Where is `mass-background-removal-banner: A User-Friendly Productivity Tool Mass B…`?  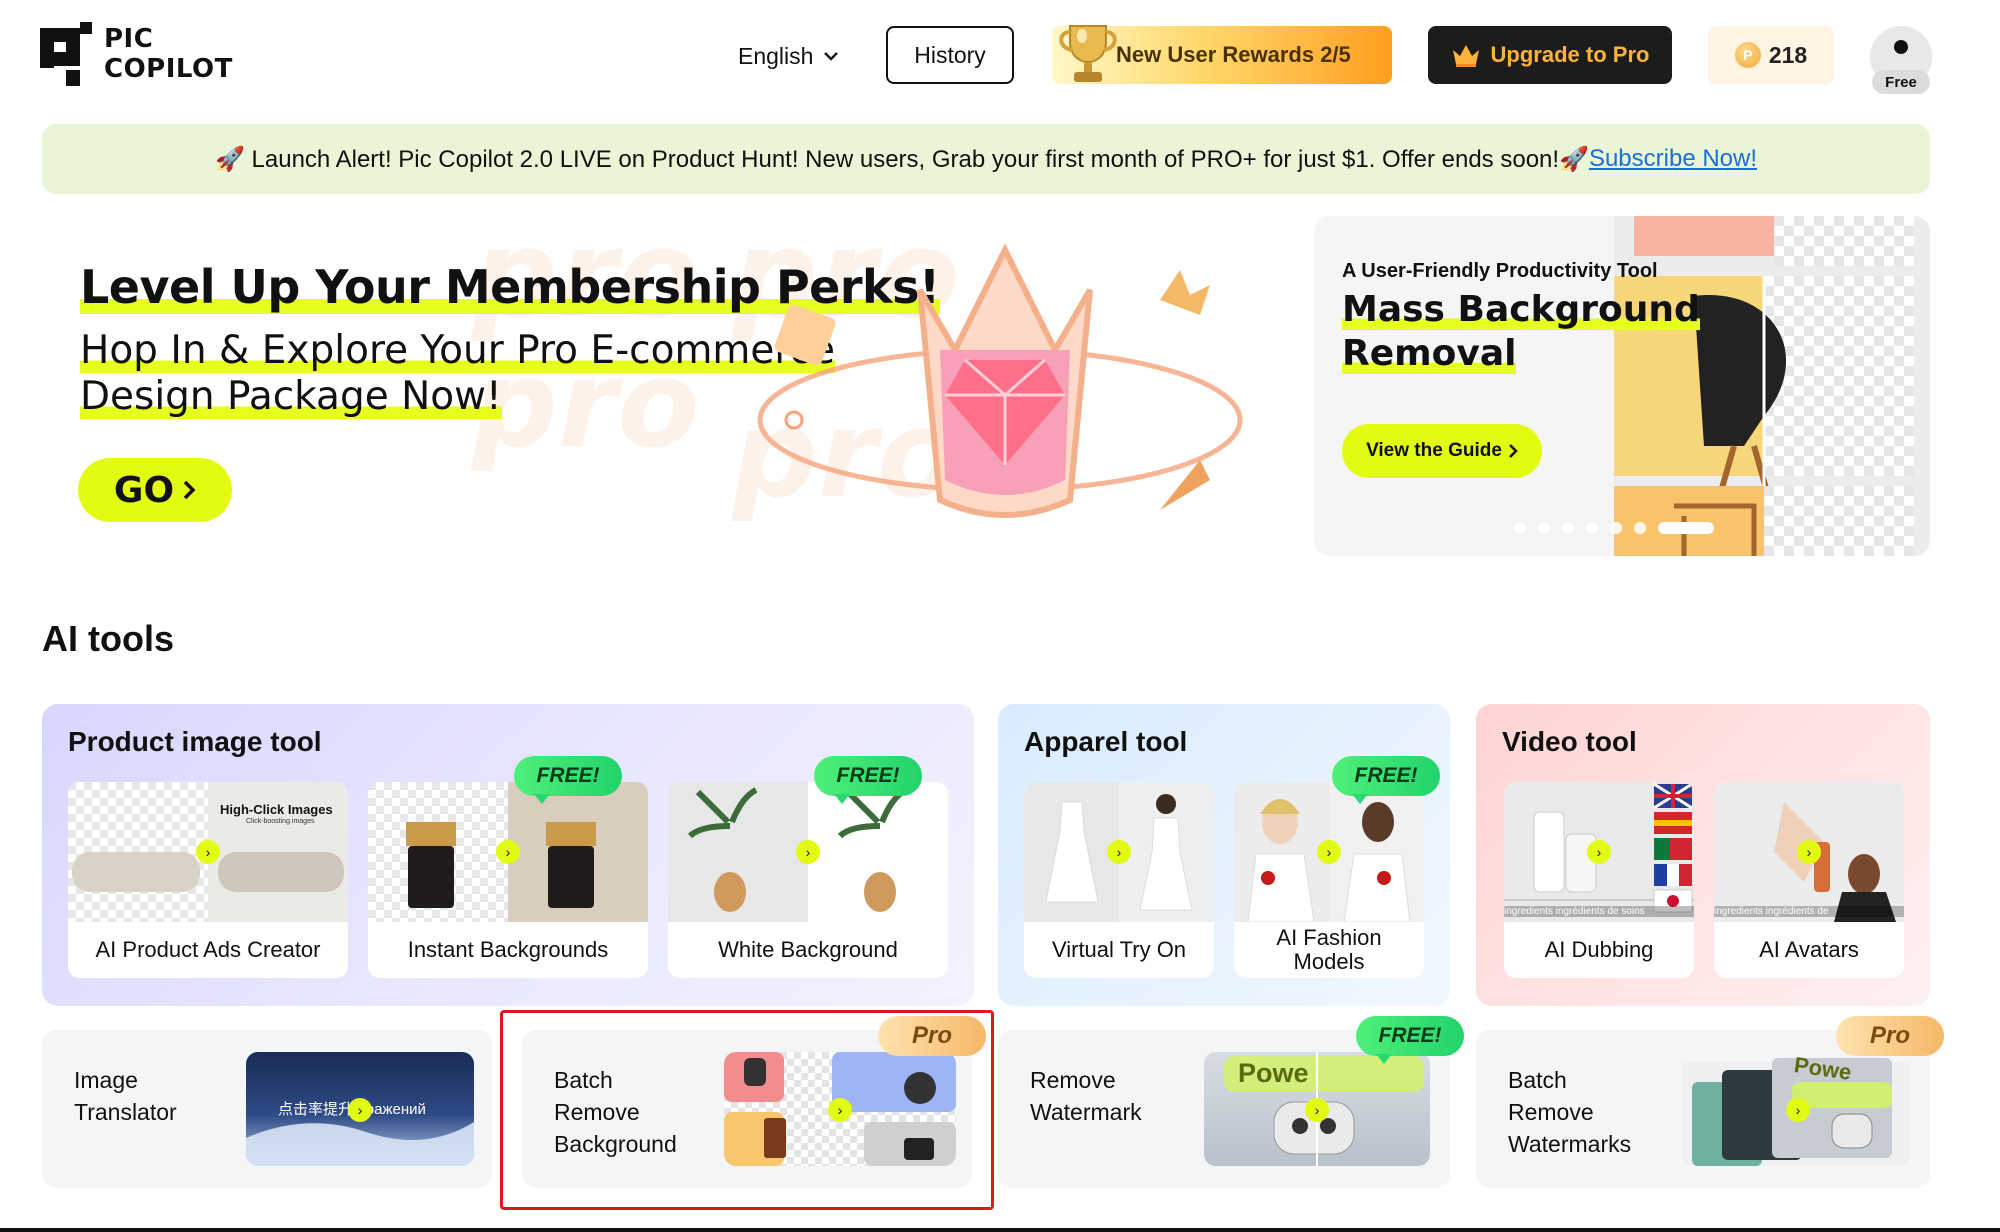 mass-background-removal-banner: A User-Friendly Productivity Tool Mass B… is located at coordinates (1622, 386).